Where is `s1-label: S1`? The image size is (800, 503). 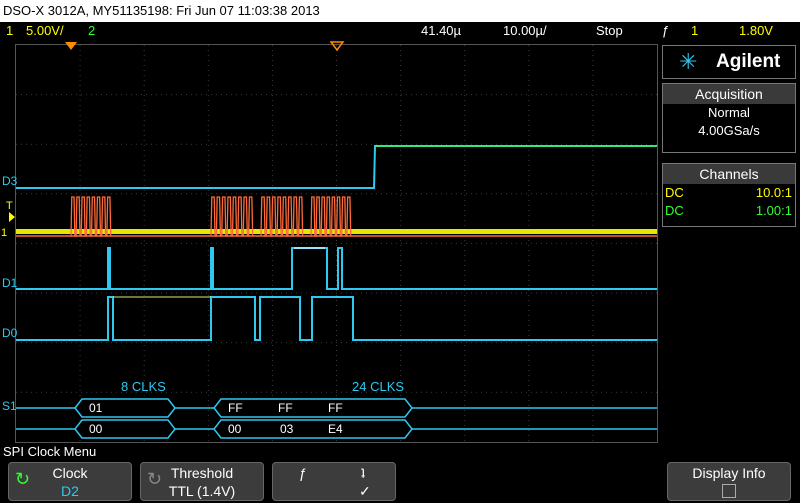
s1-label: S1 is located at coordinates (9, 406).